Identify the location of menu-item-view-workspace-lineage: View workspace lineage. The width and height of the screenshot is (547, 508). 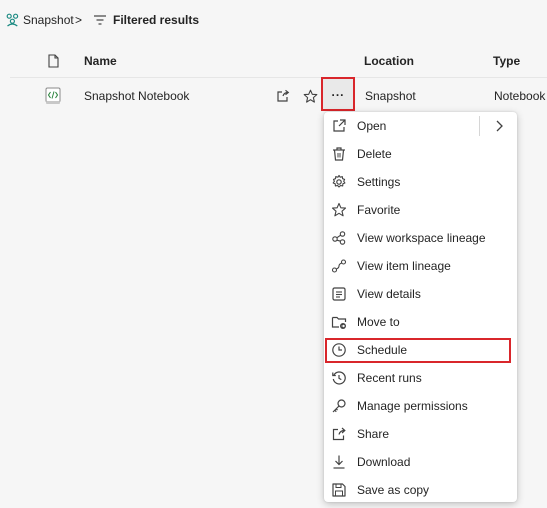
(420, 238).